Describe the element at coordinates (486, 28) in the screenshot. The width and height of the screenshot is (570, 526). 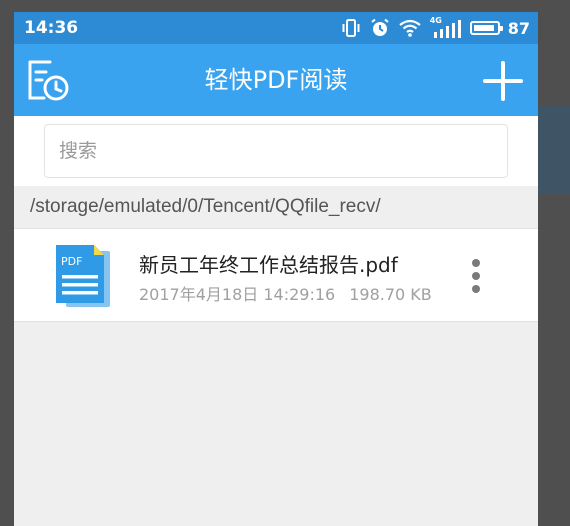
I see `battery-icon` at that location.